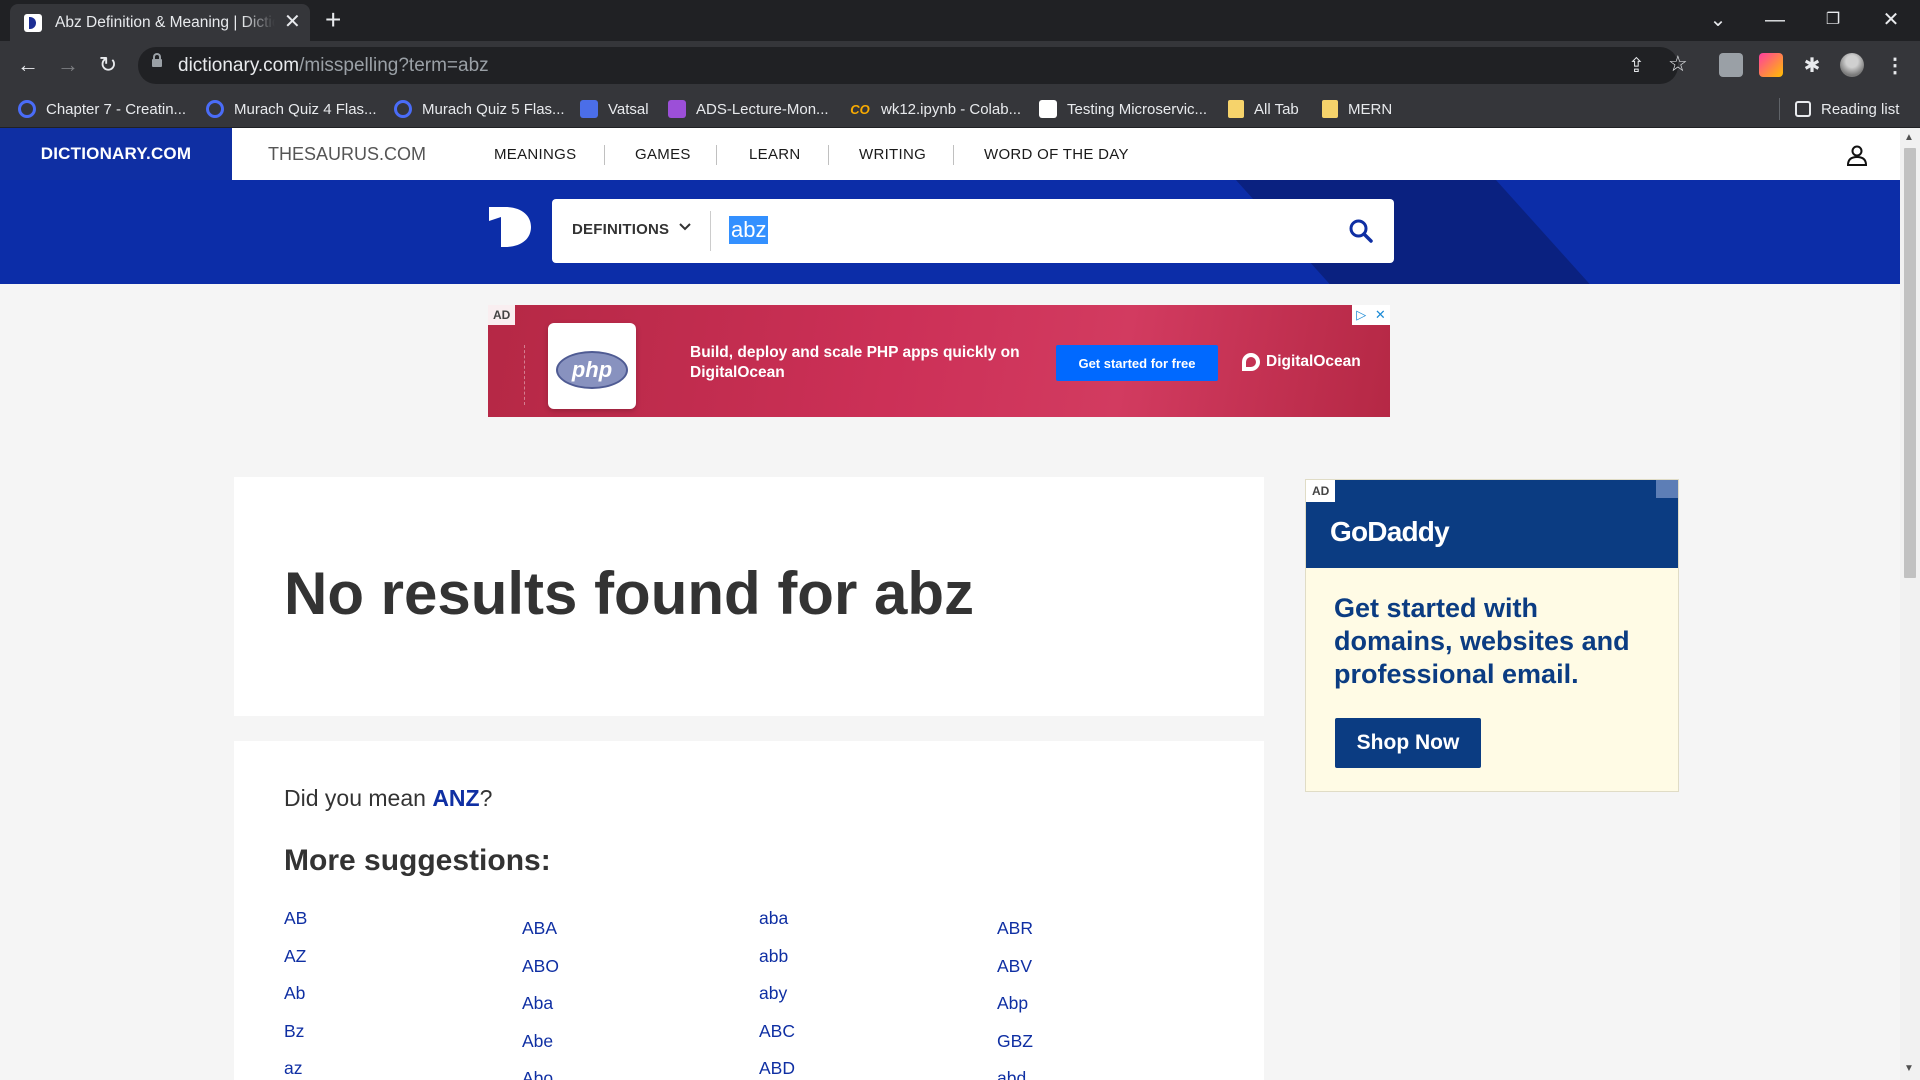 The image size is (1920, 1080). What do you see at coordinates (295, 1039) in the screenshot?
I see `suggestion-link: Bz` at bounding box center [295, 1039].